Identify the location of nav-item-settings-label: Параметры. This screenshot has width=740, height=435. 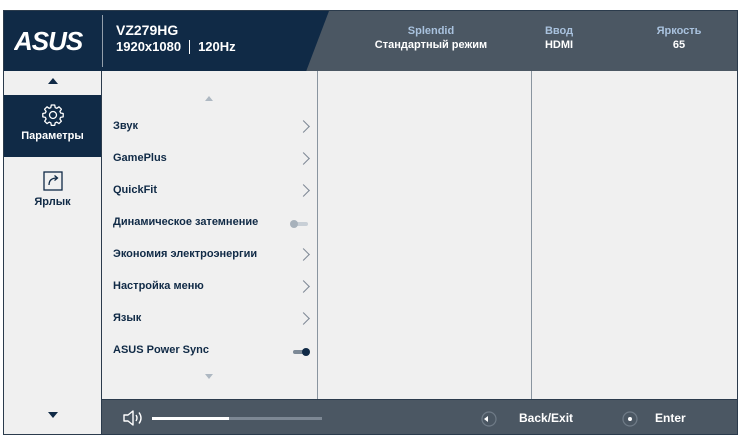
(52, 136).